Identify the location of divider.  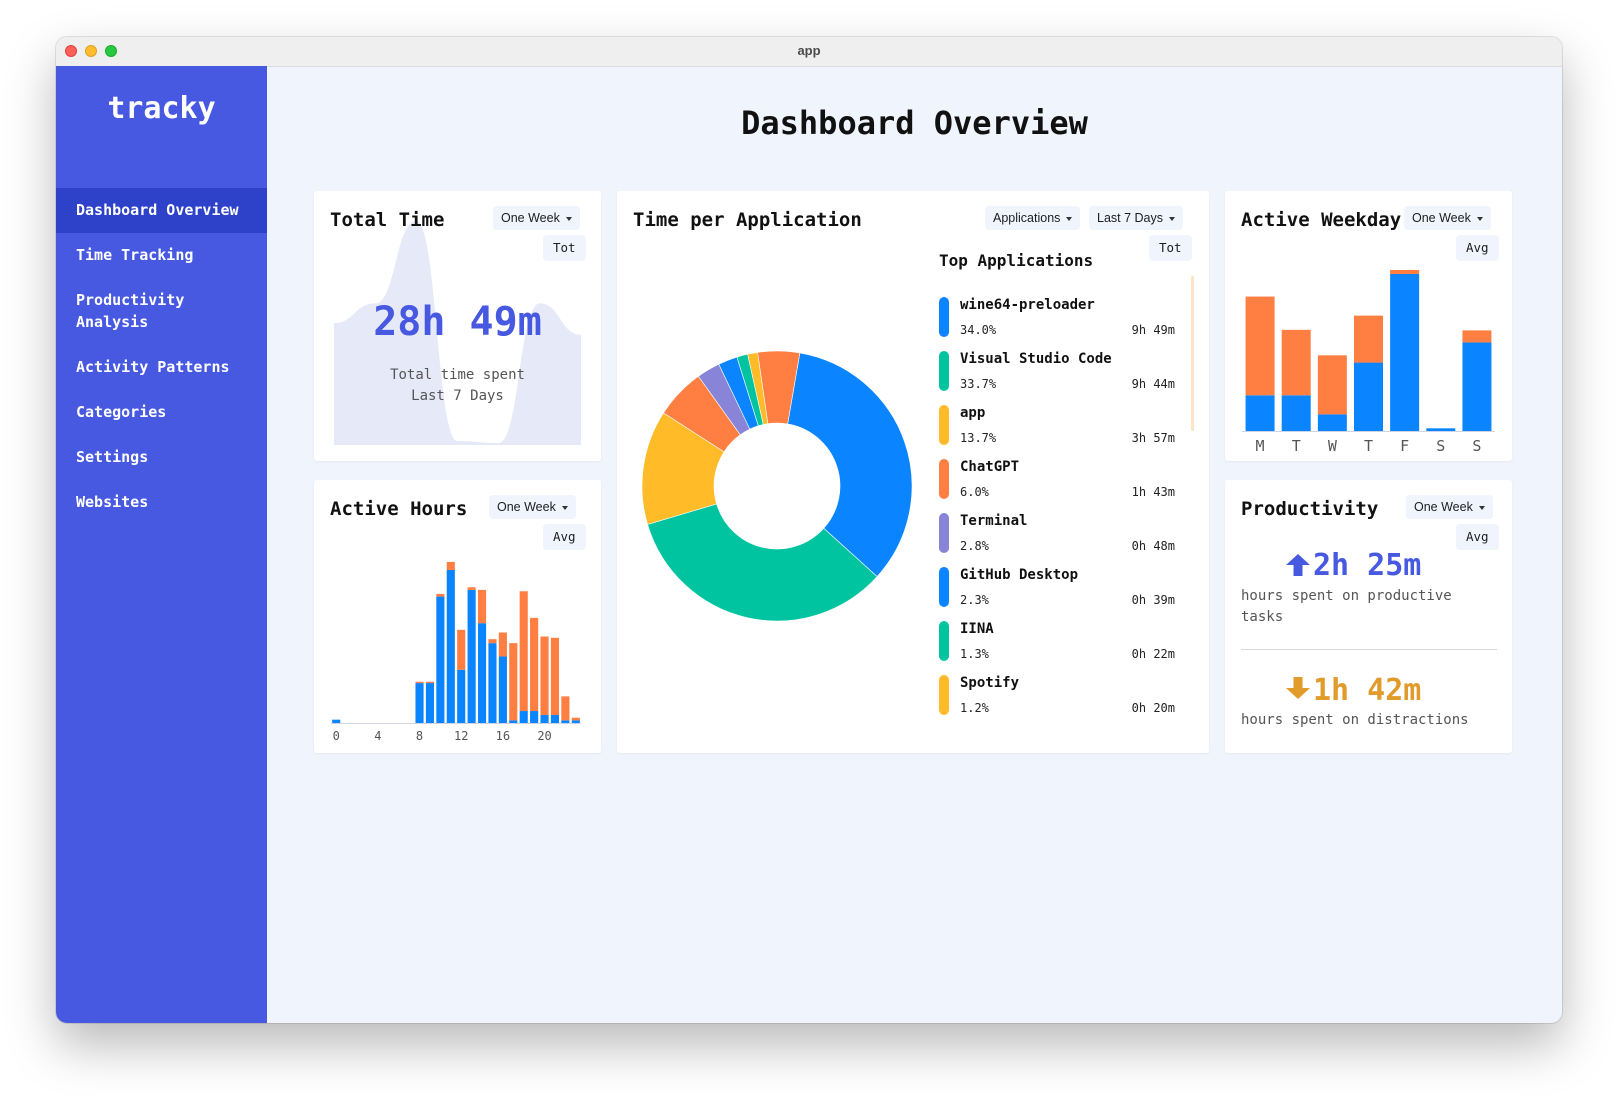
(1369, 649).